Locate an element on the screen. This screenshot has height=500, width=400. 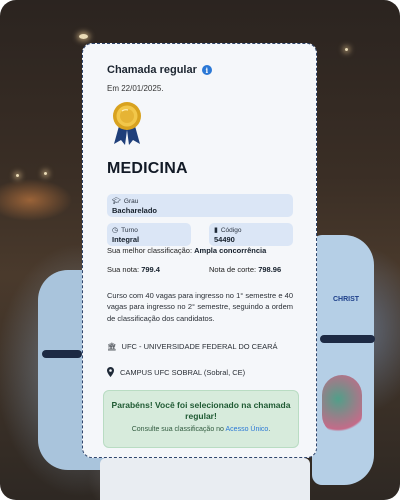
turno-value: Integral is located at coordinates (126, 239).